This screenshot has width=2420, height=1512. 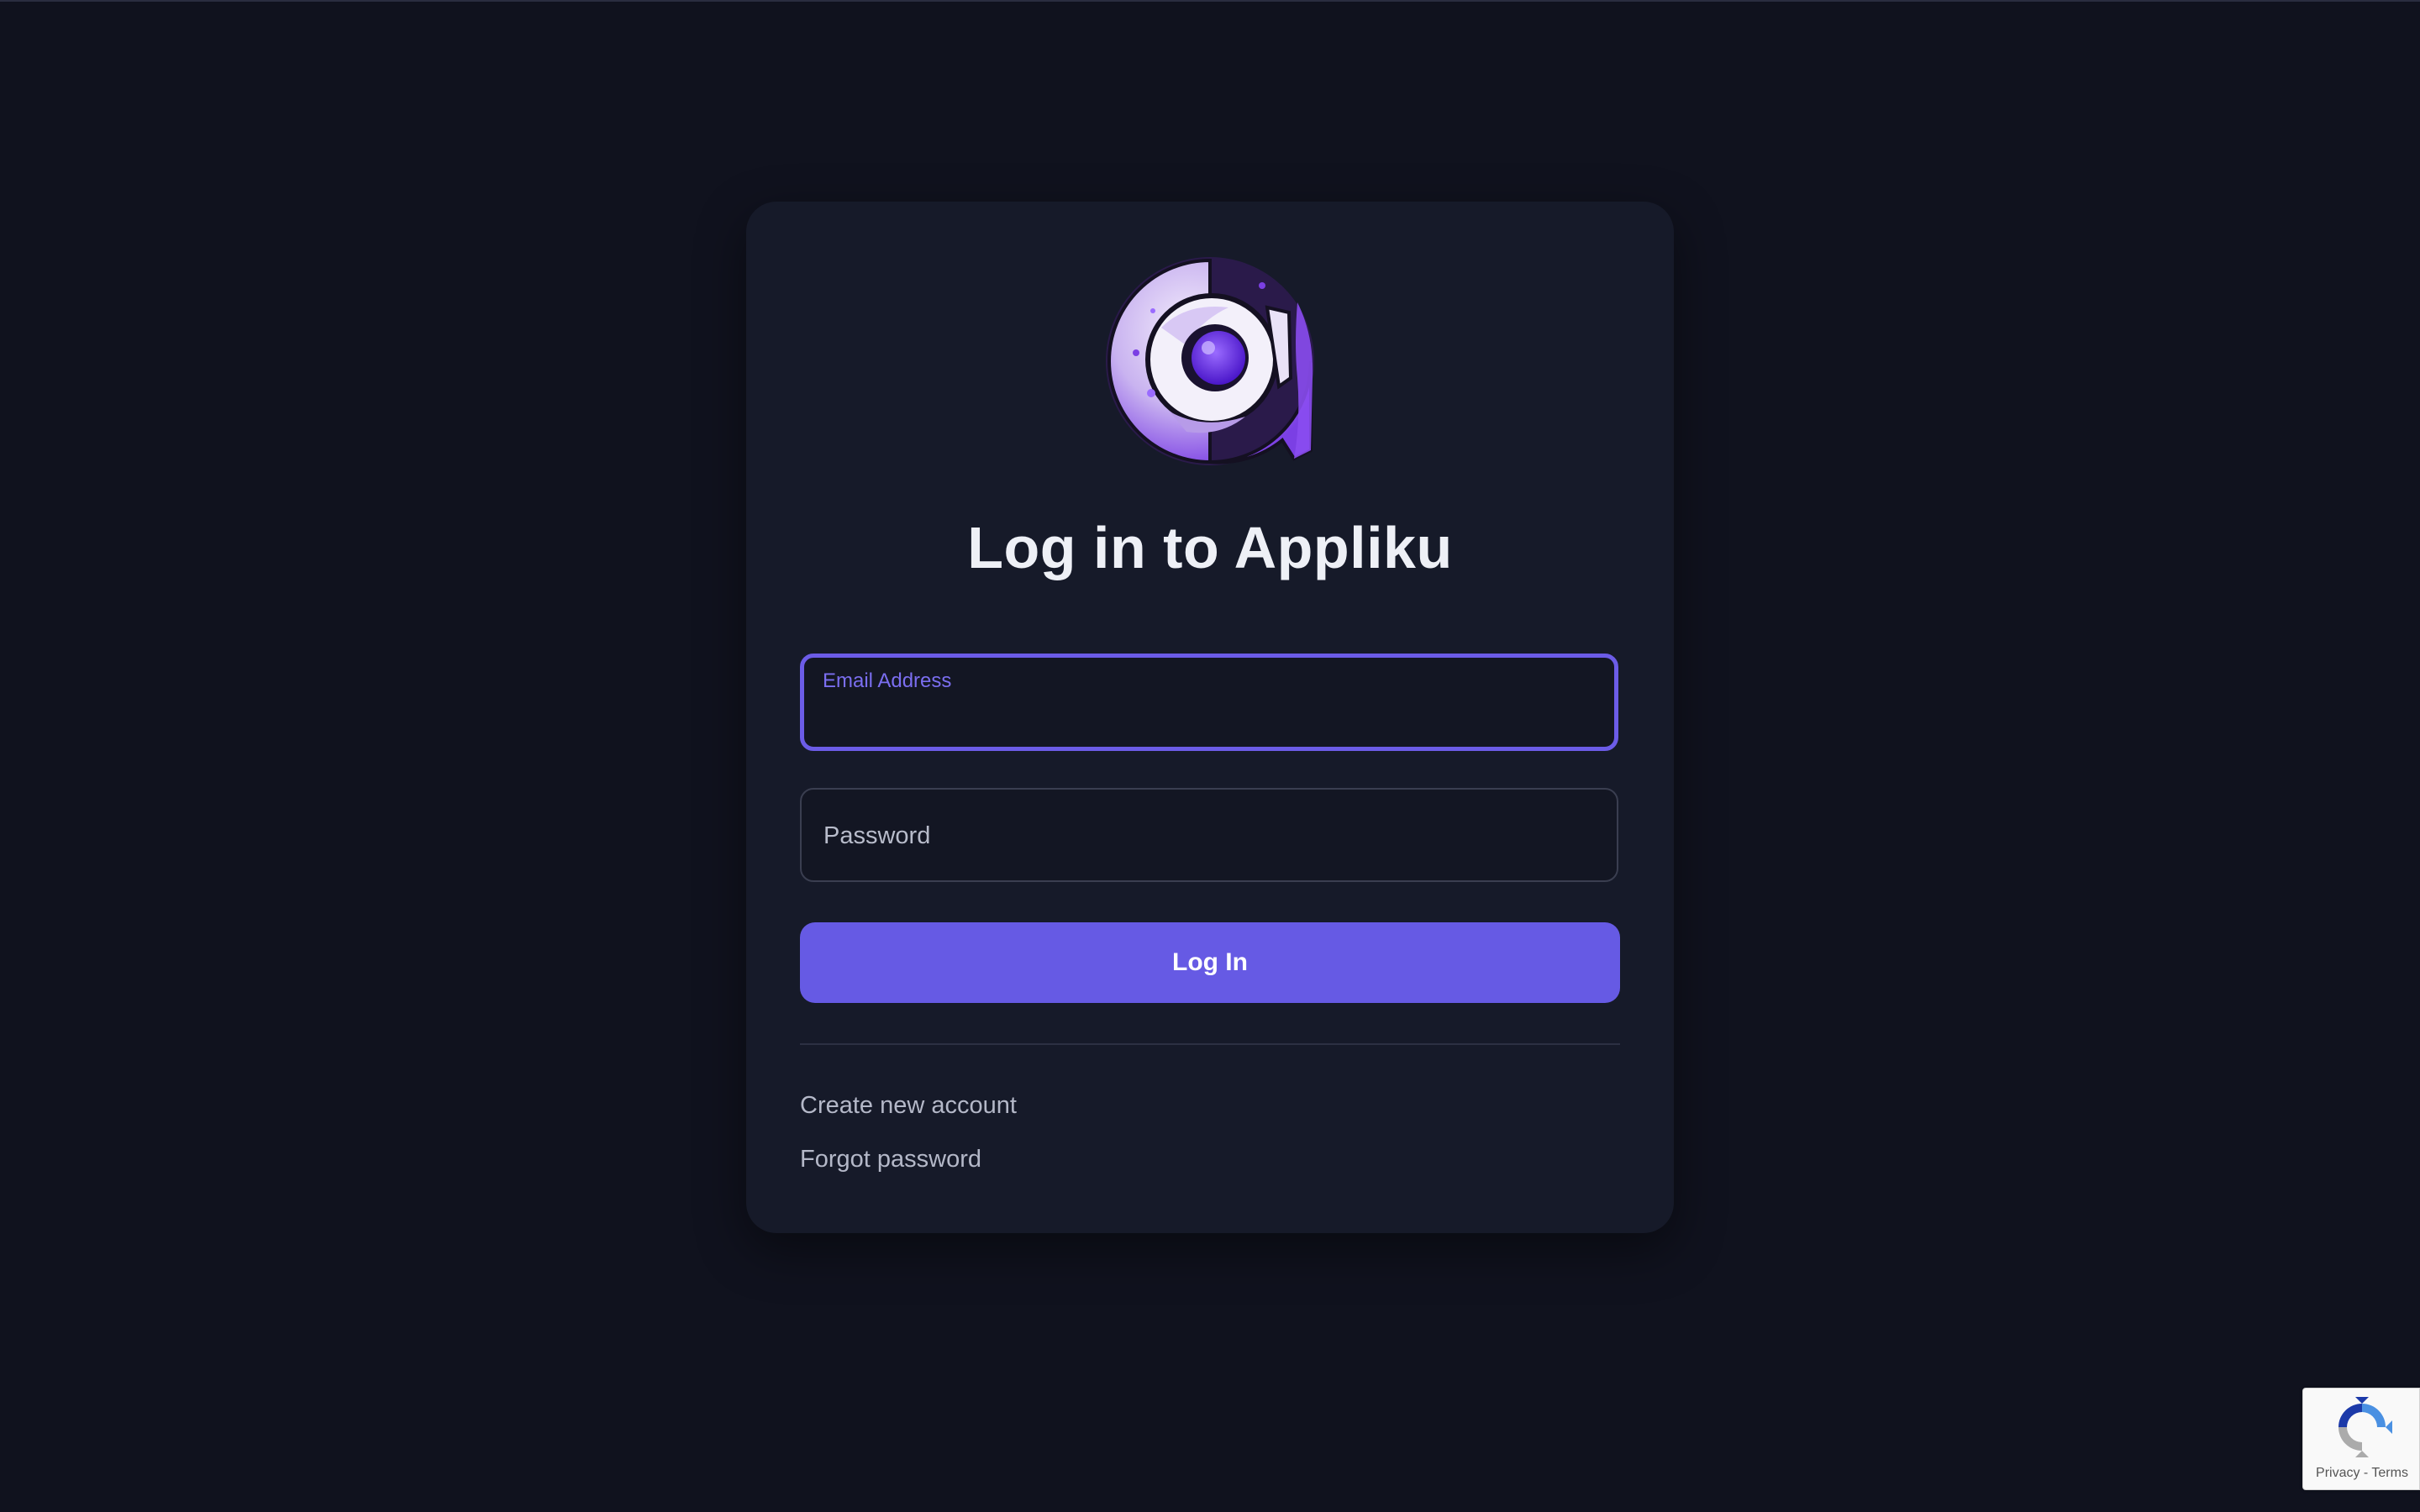 What do you see at coordinates (1210, 962) in the screenshot?
I see `login-button: Log In` at bounding box center [1210, 962].